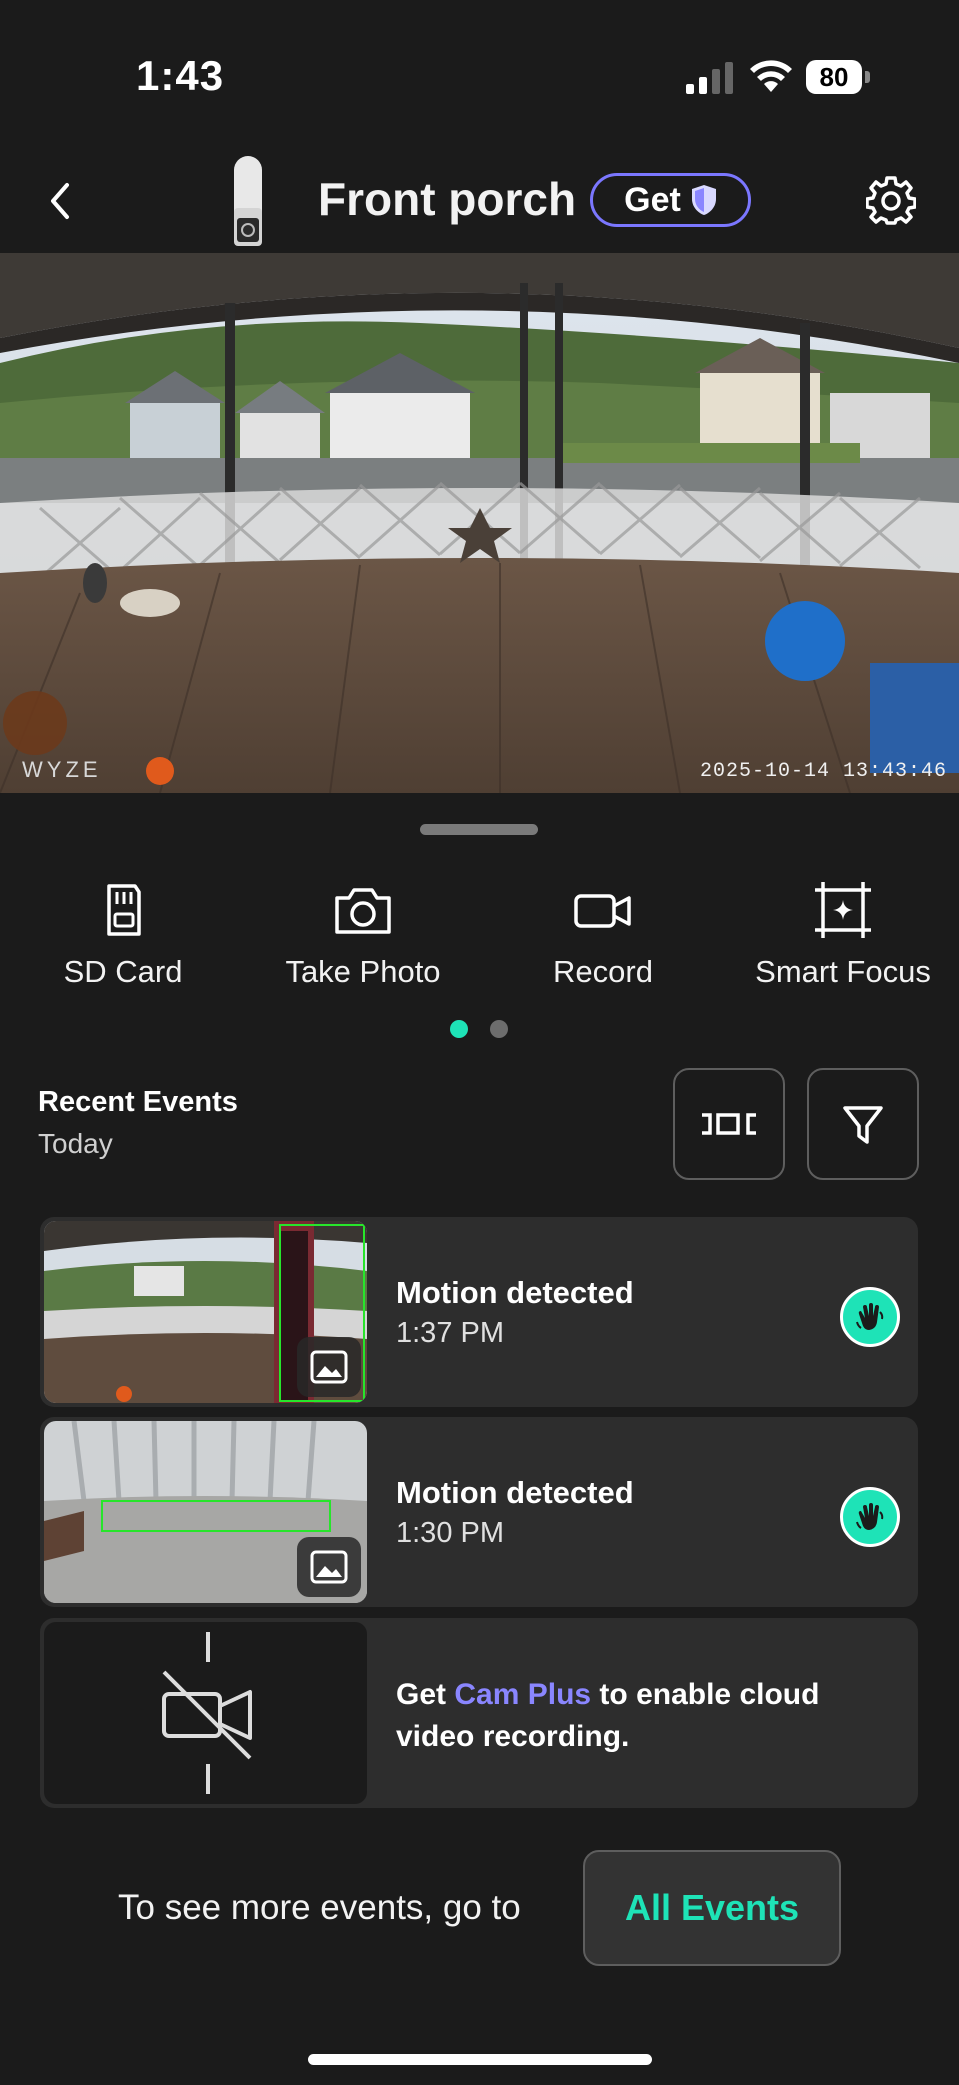 This screenshot has width=959, height=2085. I want to click on home-indicator, so click(480, 2059).